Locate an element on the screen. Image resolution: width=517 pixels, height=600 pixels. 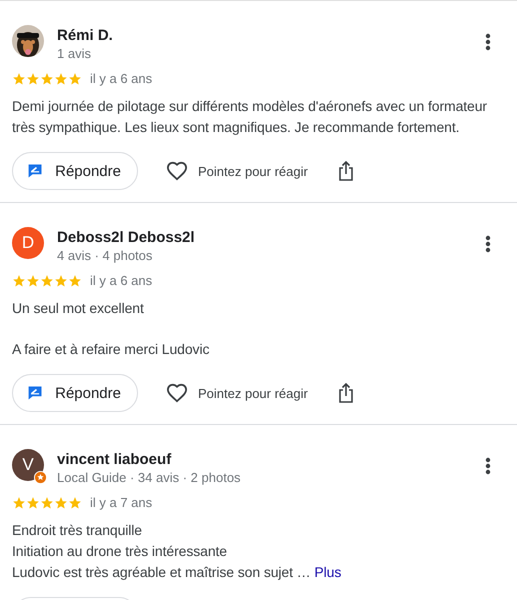
reviewer-name: vincent liaboeuf is located at coordinates (264, 459).